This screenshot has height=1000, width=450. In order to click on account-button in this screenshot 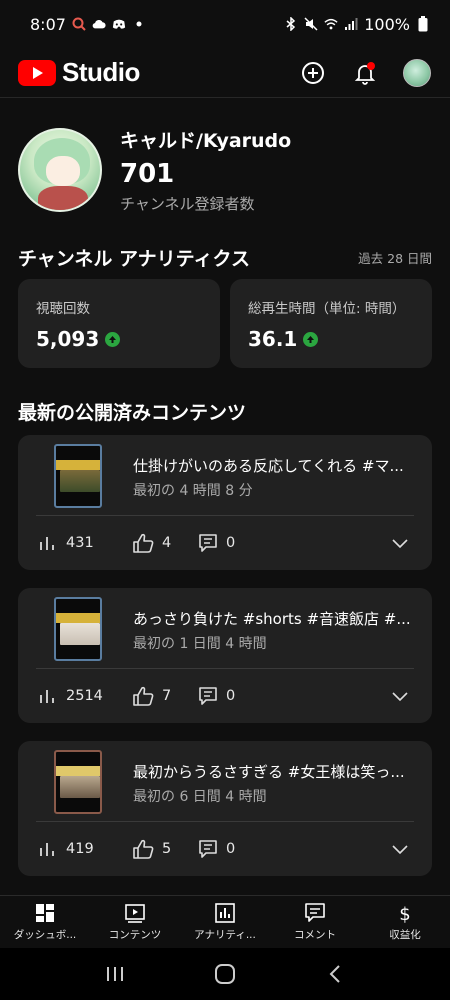, I will do `click(417, 73)`.